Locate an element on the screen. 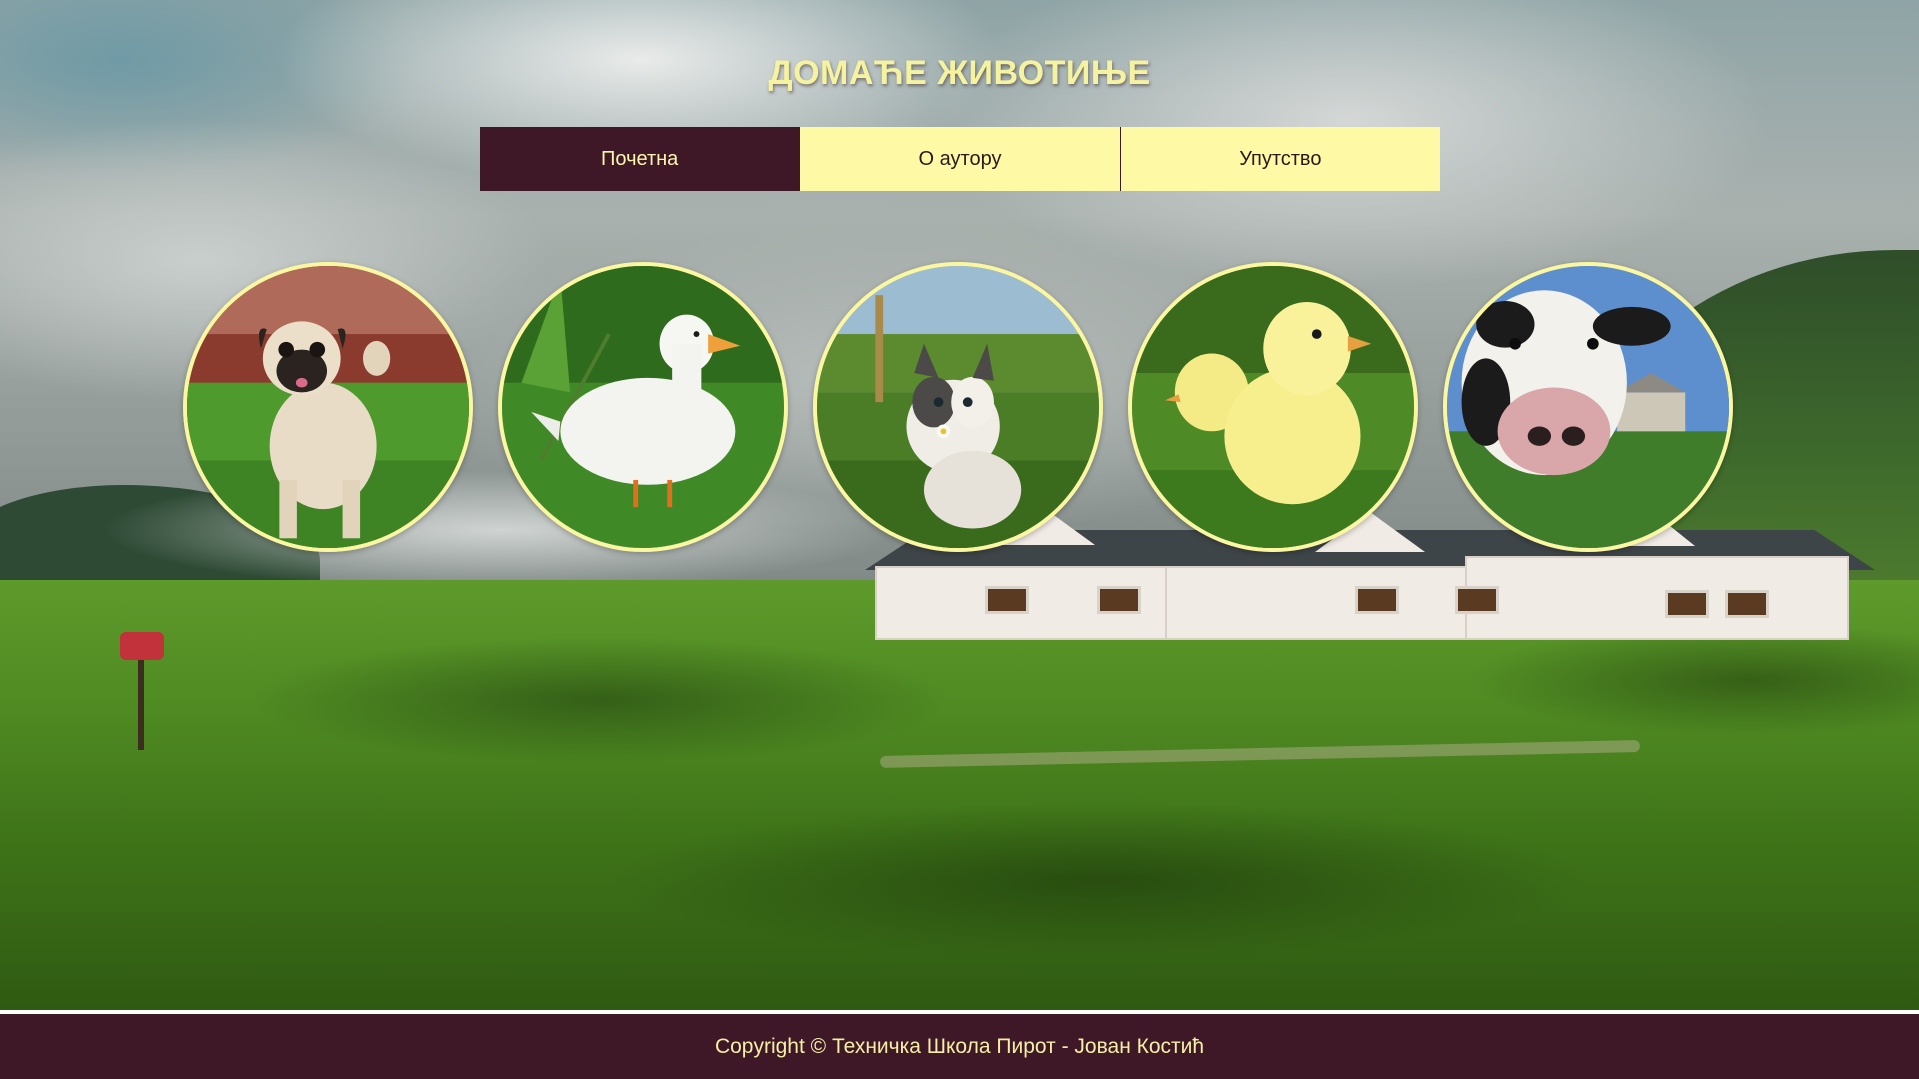  nav-item-about-author: О аутору is located at coordinates (959, 159).